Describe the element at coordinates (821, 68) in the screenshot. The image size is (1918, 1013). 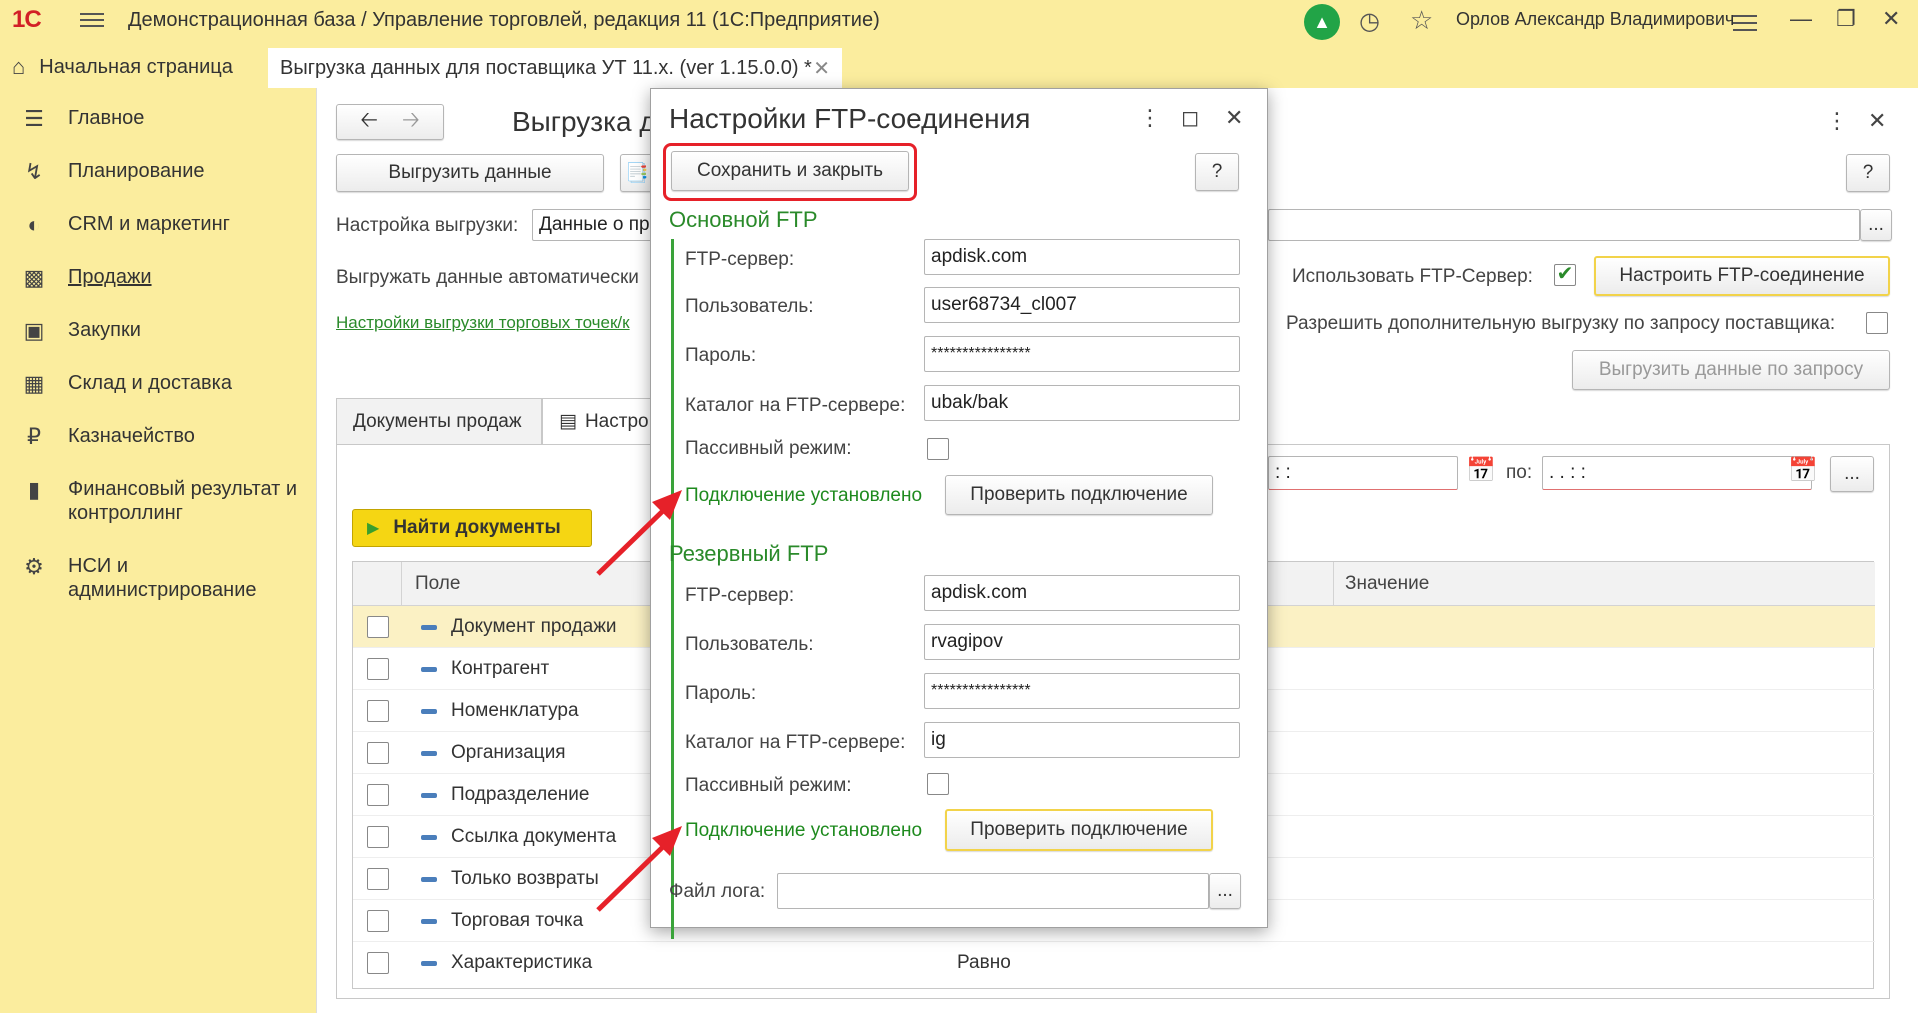
I see `close-tab-icon: ✕` at that location.